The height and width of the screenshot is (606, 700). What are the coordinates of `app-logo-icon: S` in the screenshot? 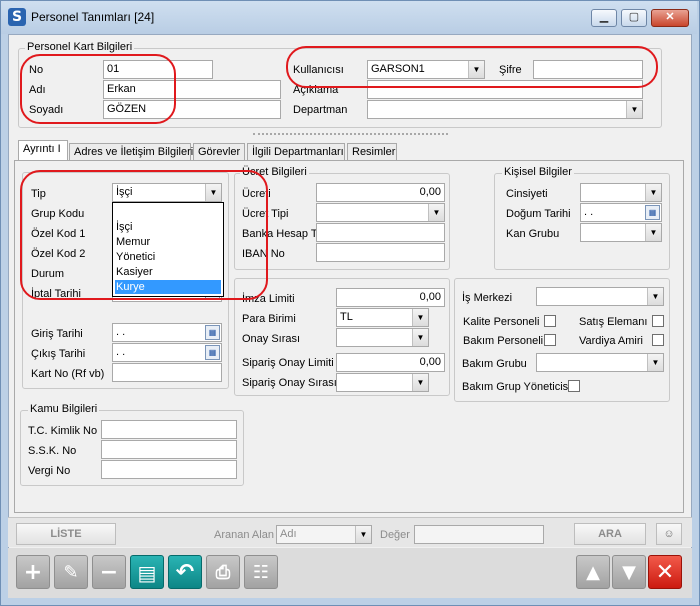 It's located at (17, 17).